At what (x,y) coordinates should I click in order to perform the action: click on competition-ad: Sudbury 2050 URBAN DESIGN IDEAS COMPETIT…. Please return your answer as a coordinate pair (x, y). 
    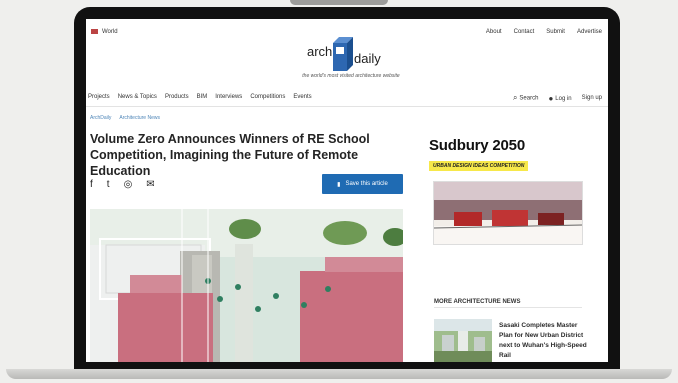
    Looking at the image, I should click on (504, 156).